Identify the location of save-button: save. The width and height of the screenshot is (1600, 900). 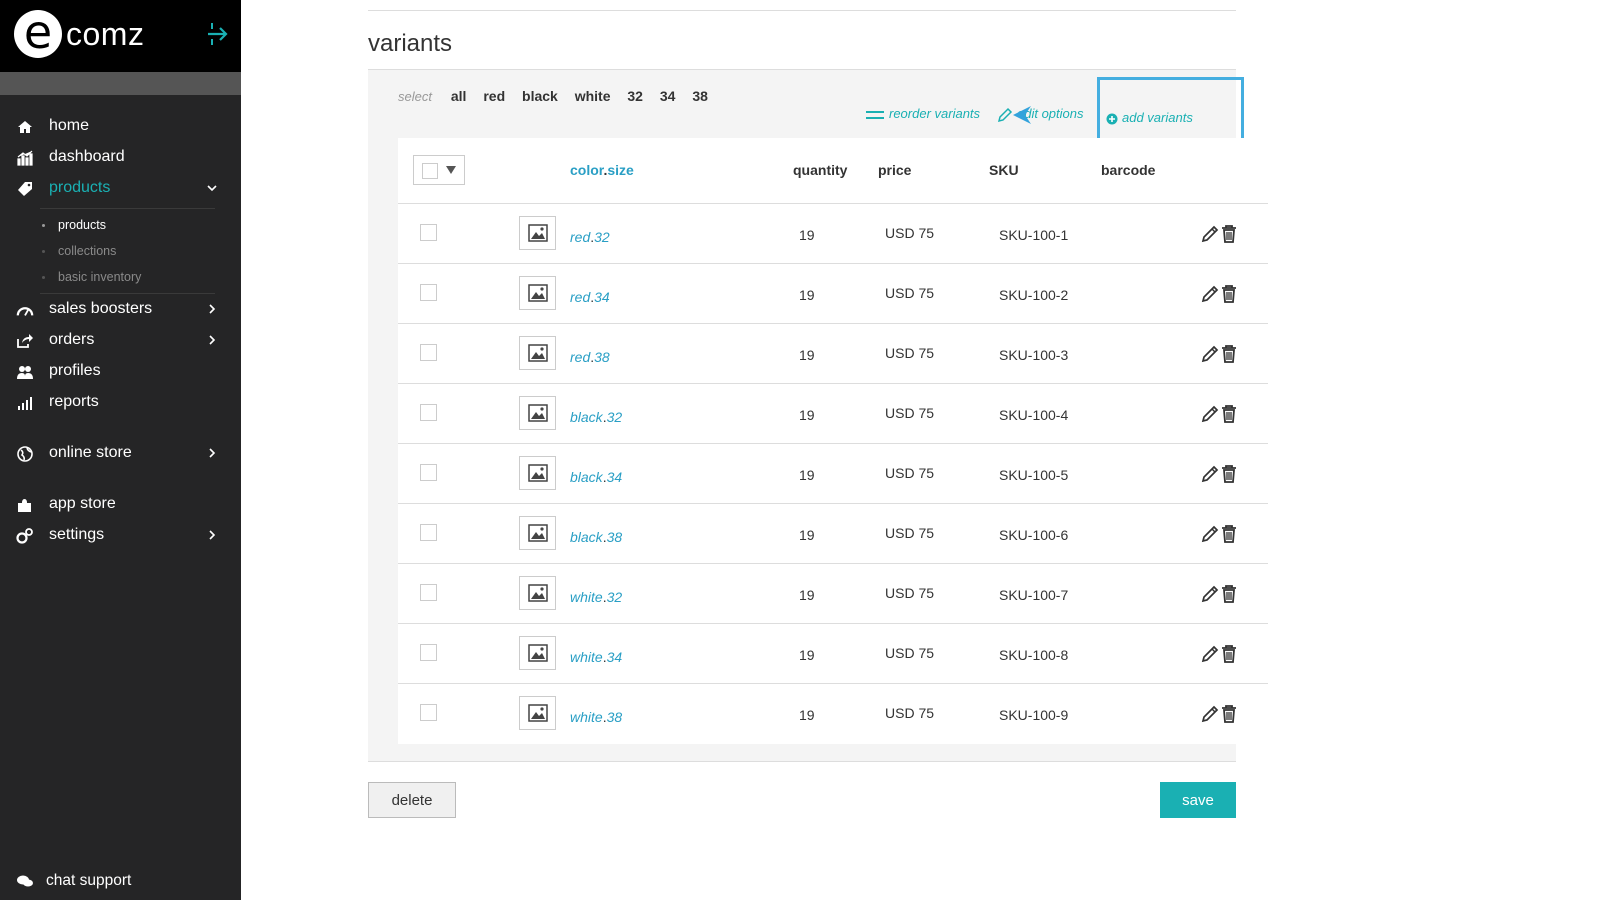
(1198, 800).